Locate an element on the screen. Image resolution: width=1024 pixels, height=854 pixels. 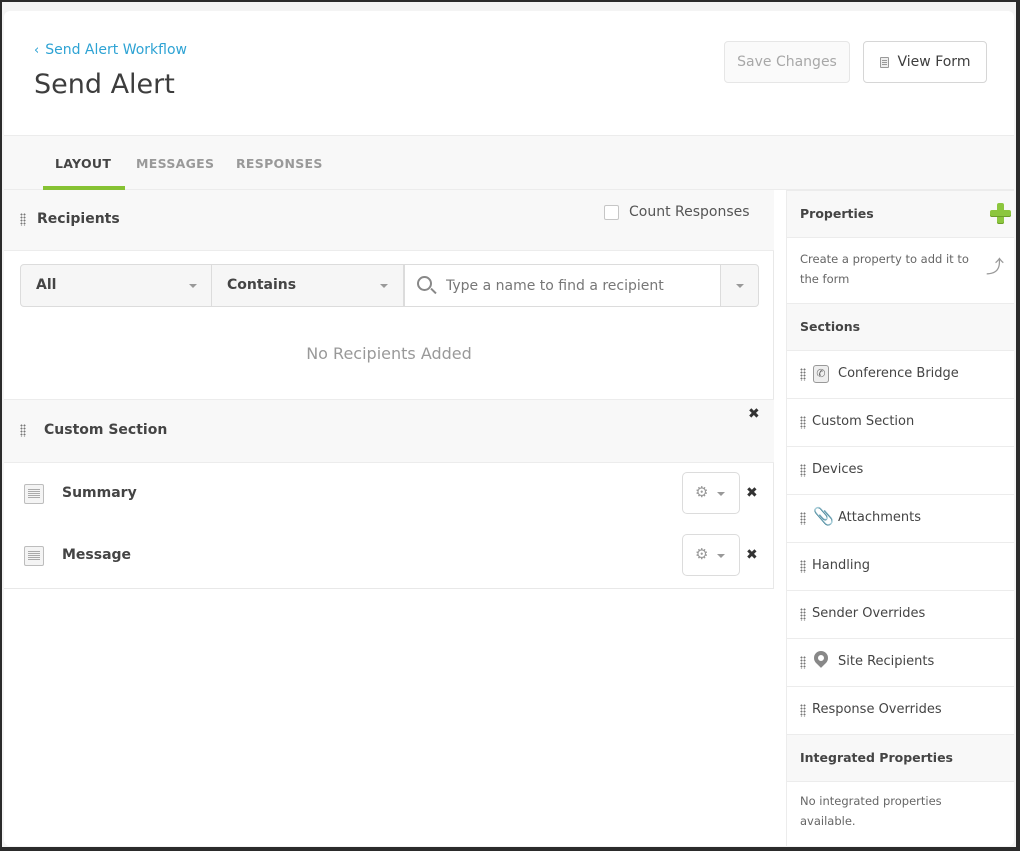
section-item-attachments: 📎 Attachments is located at coordinates (900, 519).